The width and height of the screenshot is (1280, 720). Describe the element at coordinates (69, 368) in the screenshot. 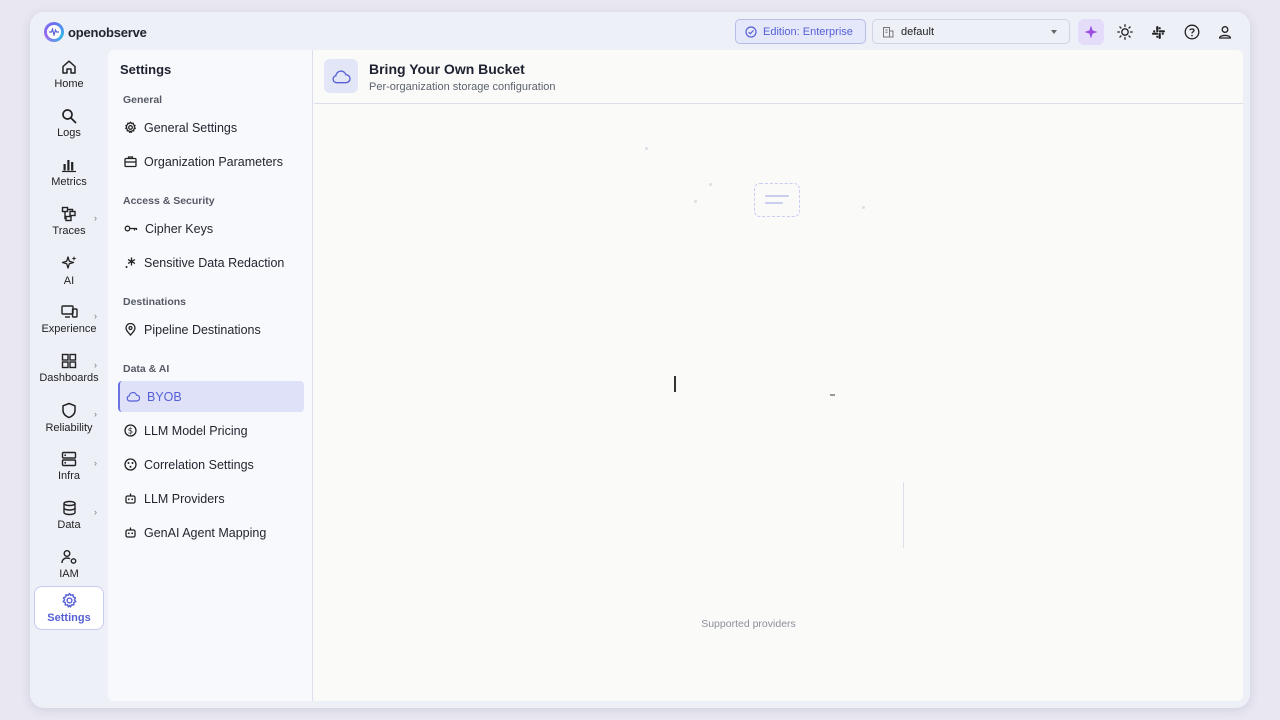

I see `nav-dashboards: Dashboards ›` at that location.